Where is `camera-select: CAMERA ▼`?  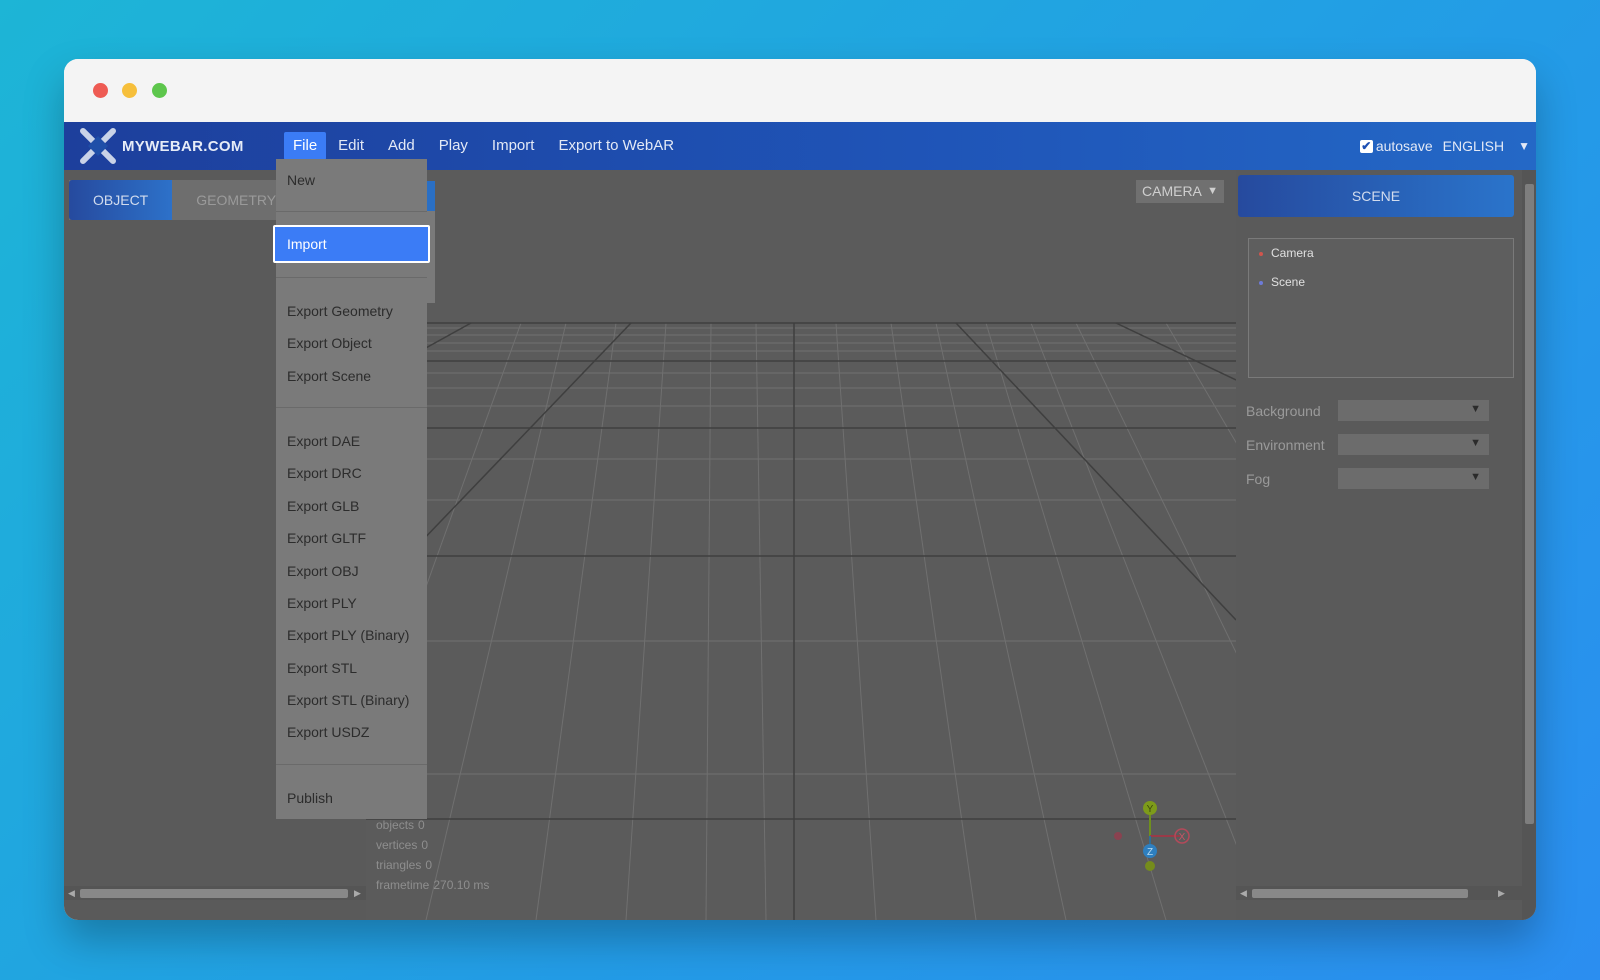
camera-select: CAMERA ▼ is located at coordinates (1180, 191).